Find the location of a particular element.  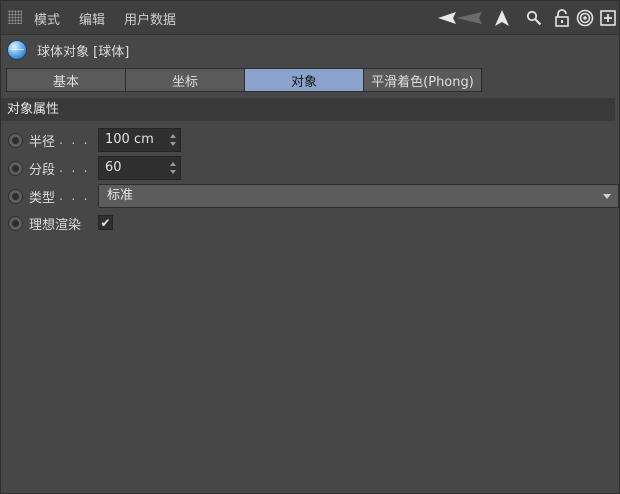

tab-coordinates: 坐标 is located at coordinates (185, 80).